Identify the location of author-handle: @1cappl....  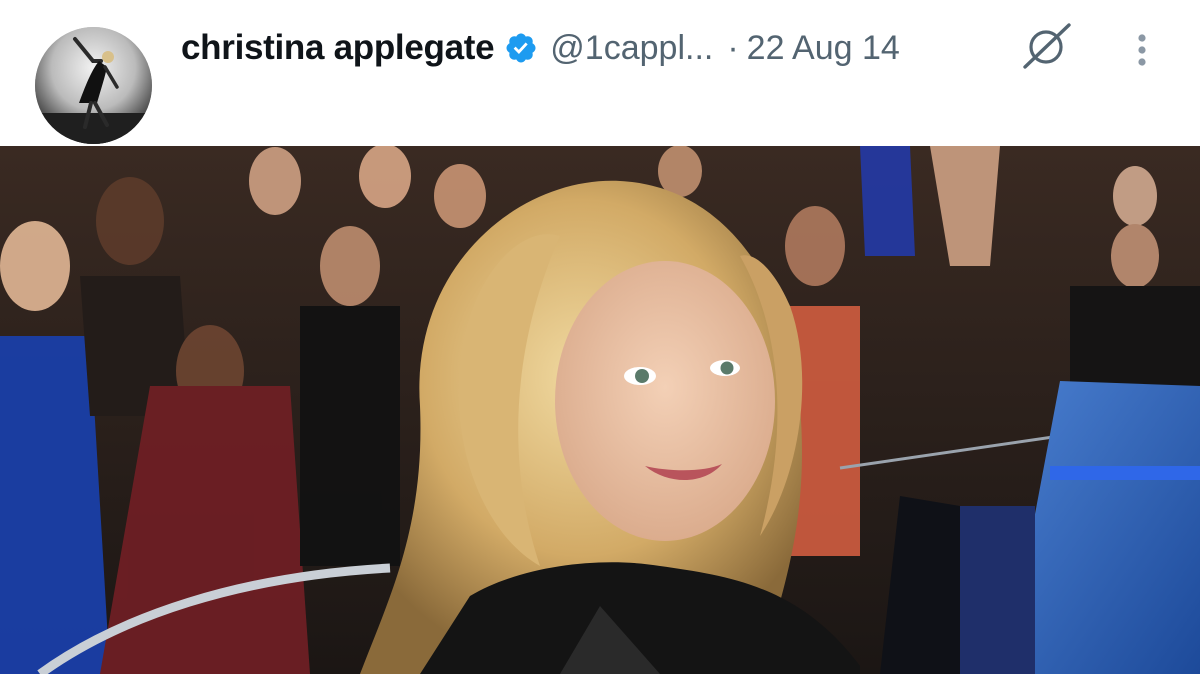
(631, 48).